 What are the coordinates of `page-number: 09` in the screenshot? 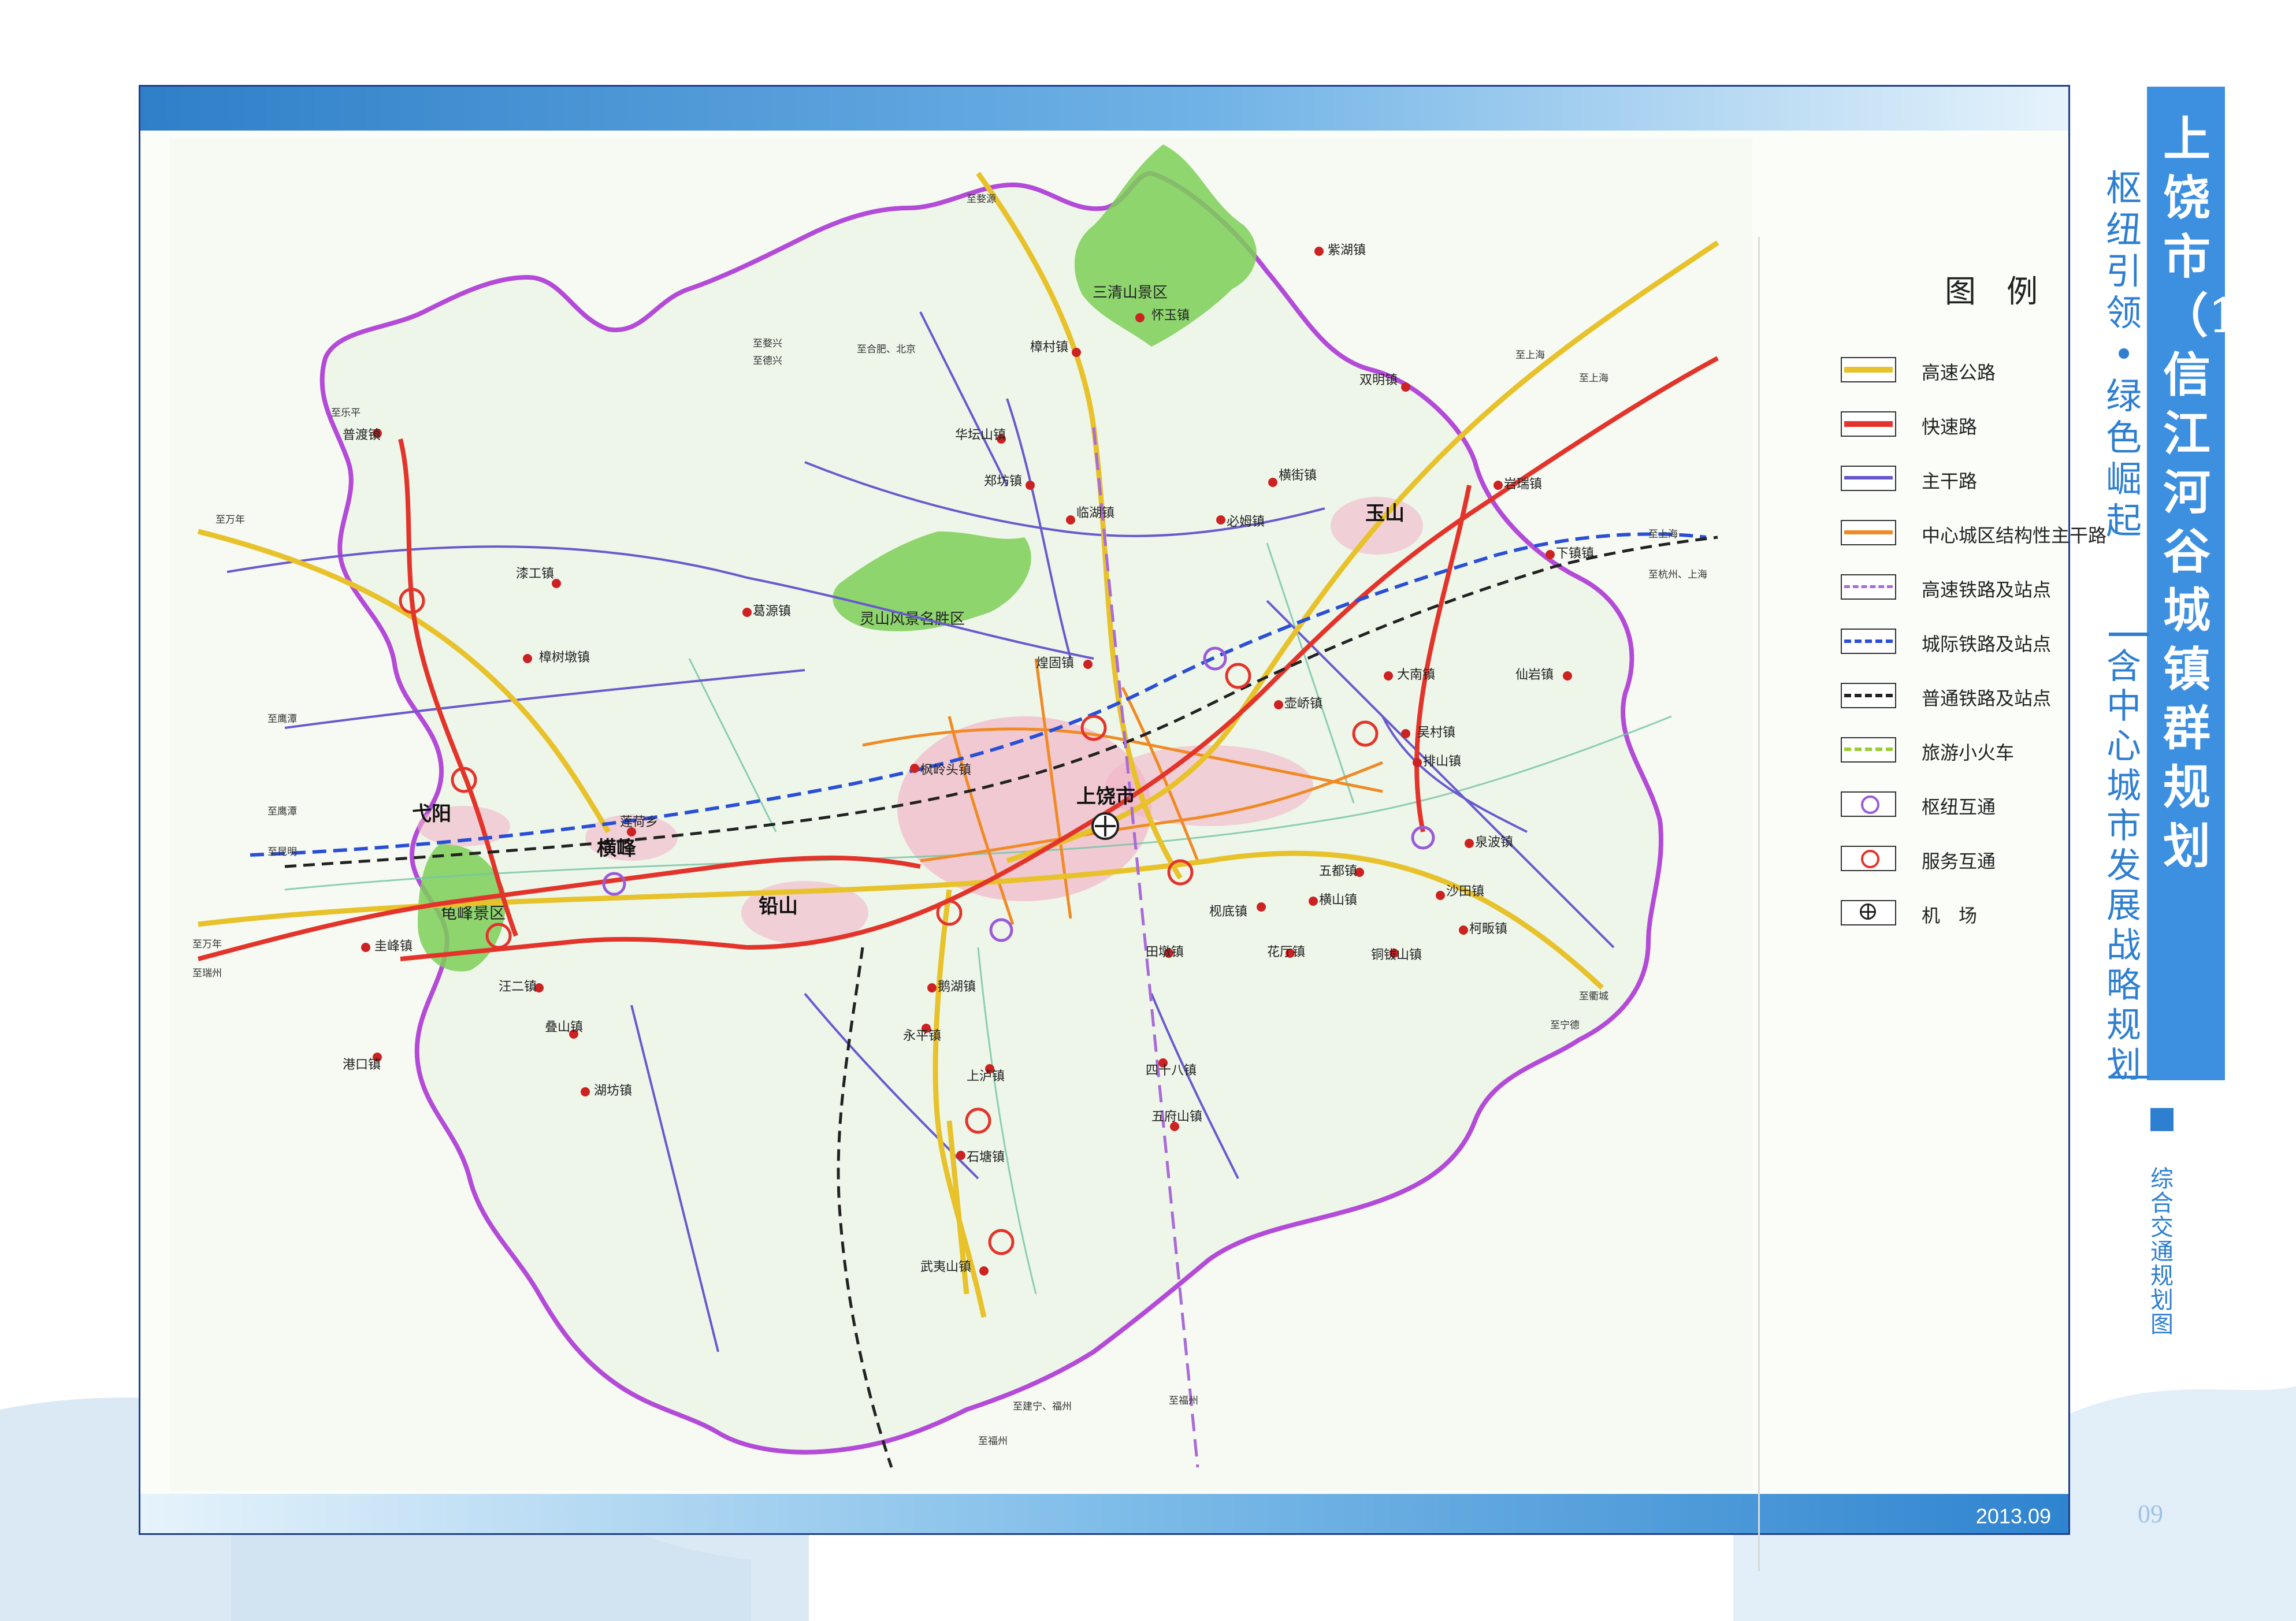 It's located at (2150, 1514).